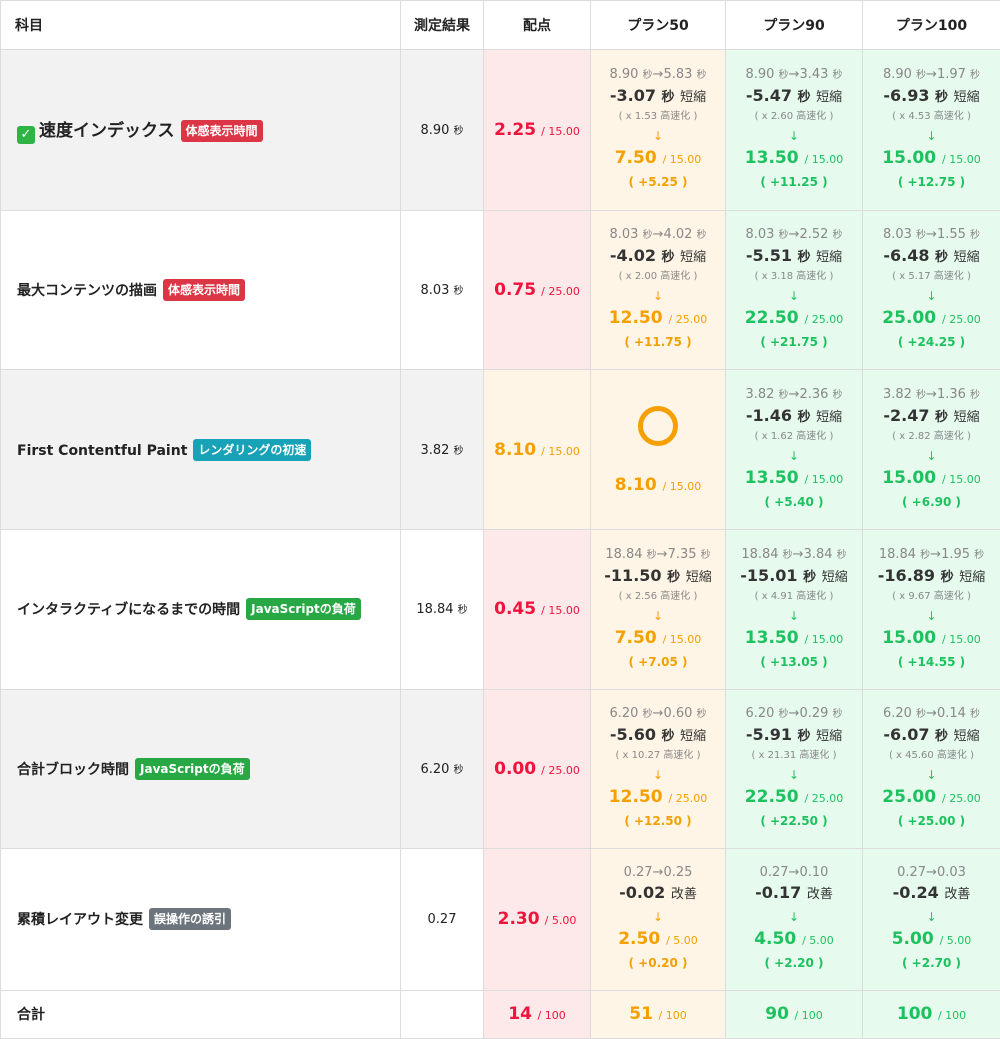 Image resolution: width=1000 pixels, height=1039 pixels. What do you see at coordinates (931, 437) in the screenshot?
I see `speedup: ( x 2.82 高速化 )` at bounding box center [931, 437].